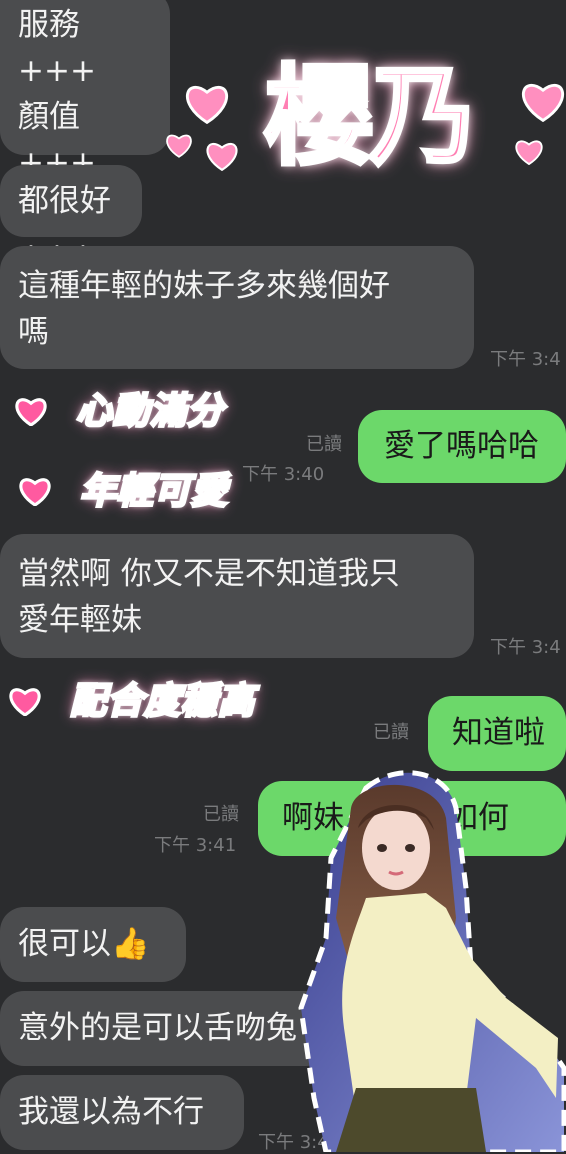 The image size is (566, 1154). What do you see at coordinates (165, 1028) in the screenshot?
I see `incoming-message: 意外的是可以舌吻兔` at bounding box center [165, 1028].